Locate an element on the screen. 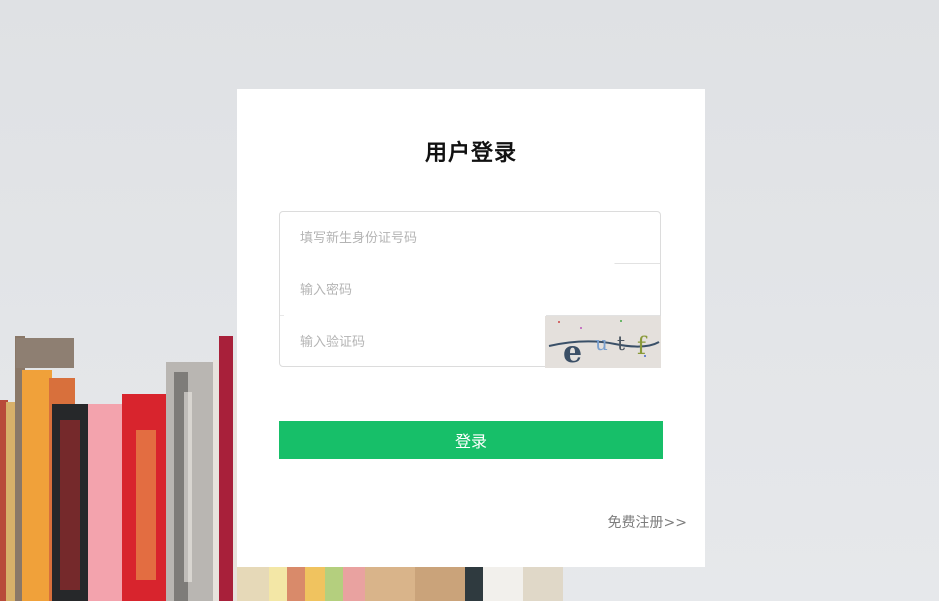 The width and height of the screenshot is (939, 601). id-number-input is located at coordinates (470, 238).